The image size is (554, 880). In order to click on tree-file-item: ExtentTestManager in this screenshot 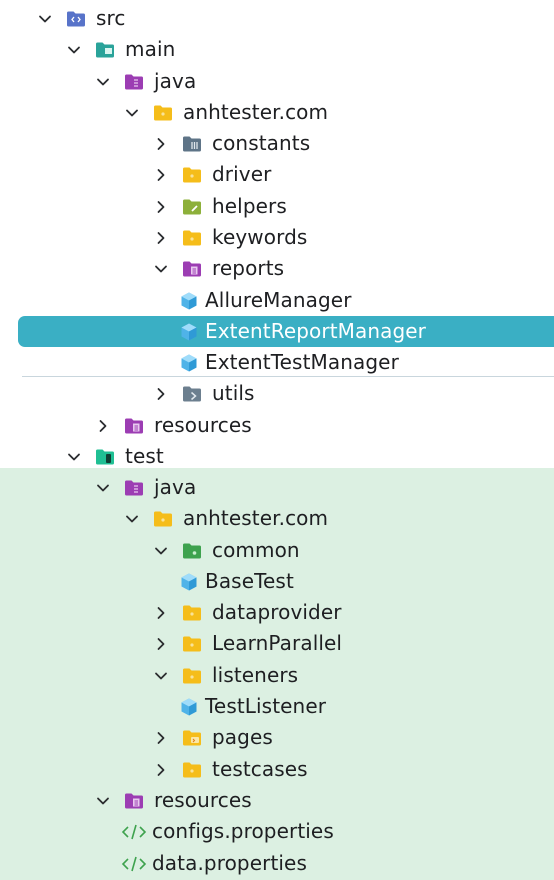, I will do `click(277, 362)`.